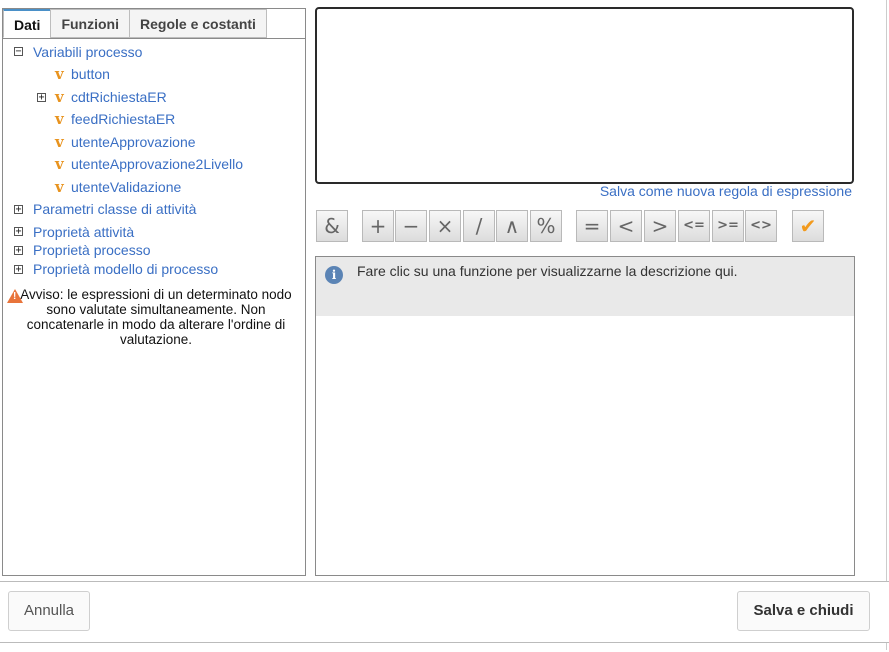 The width and height of the screenshot is (889, 652). Describe the element at coordinates (694, 226) in the screenshot. I see `less-equal-operator-button: <=` at that location.